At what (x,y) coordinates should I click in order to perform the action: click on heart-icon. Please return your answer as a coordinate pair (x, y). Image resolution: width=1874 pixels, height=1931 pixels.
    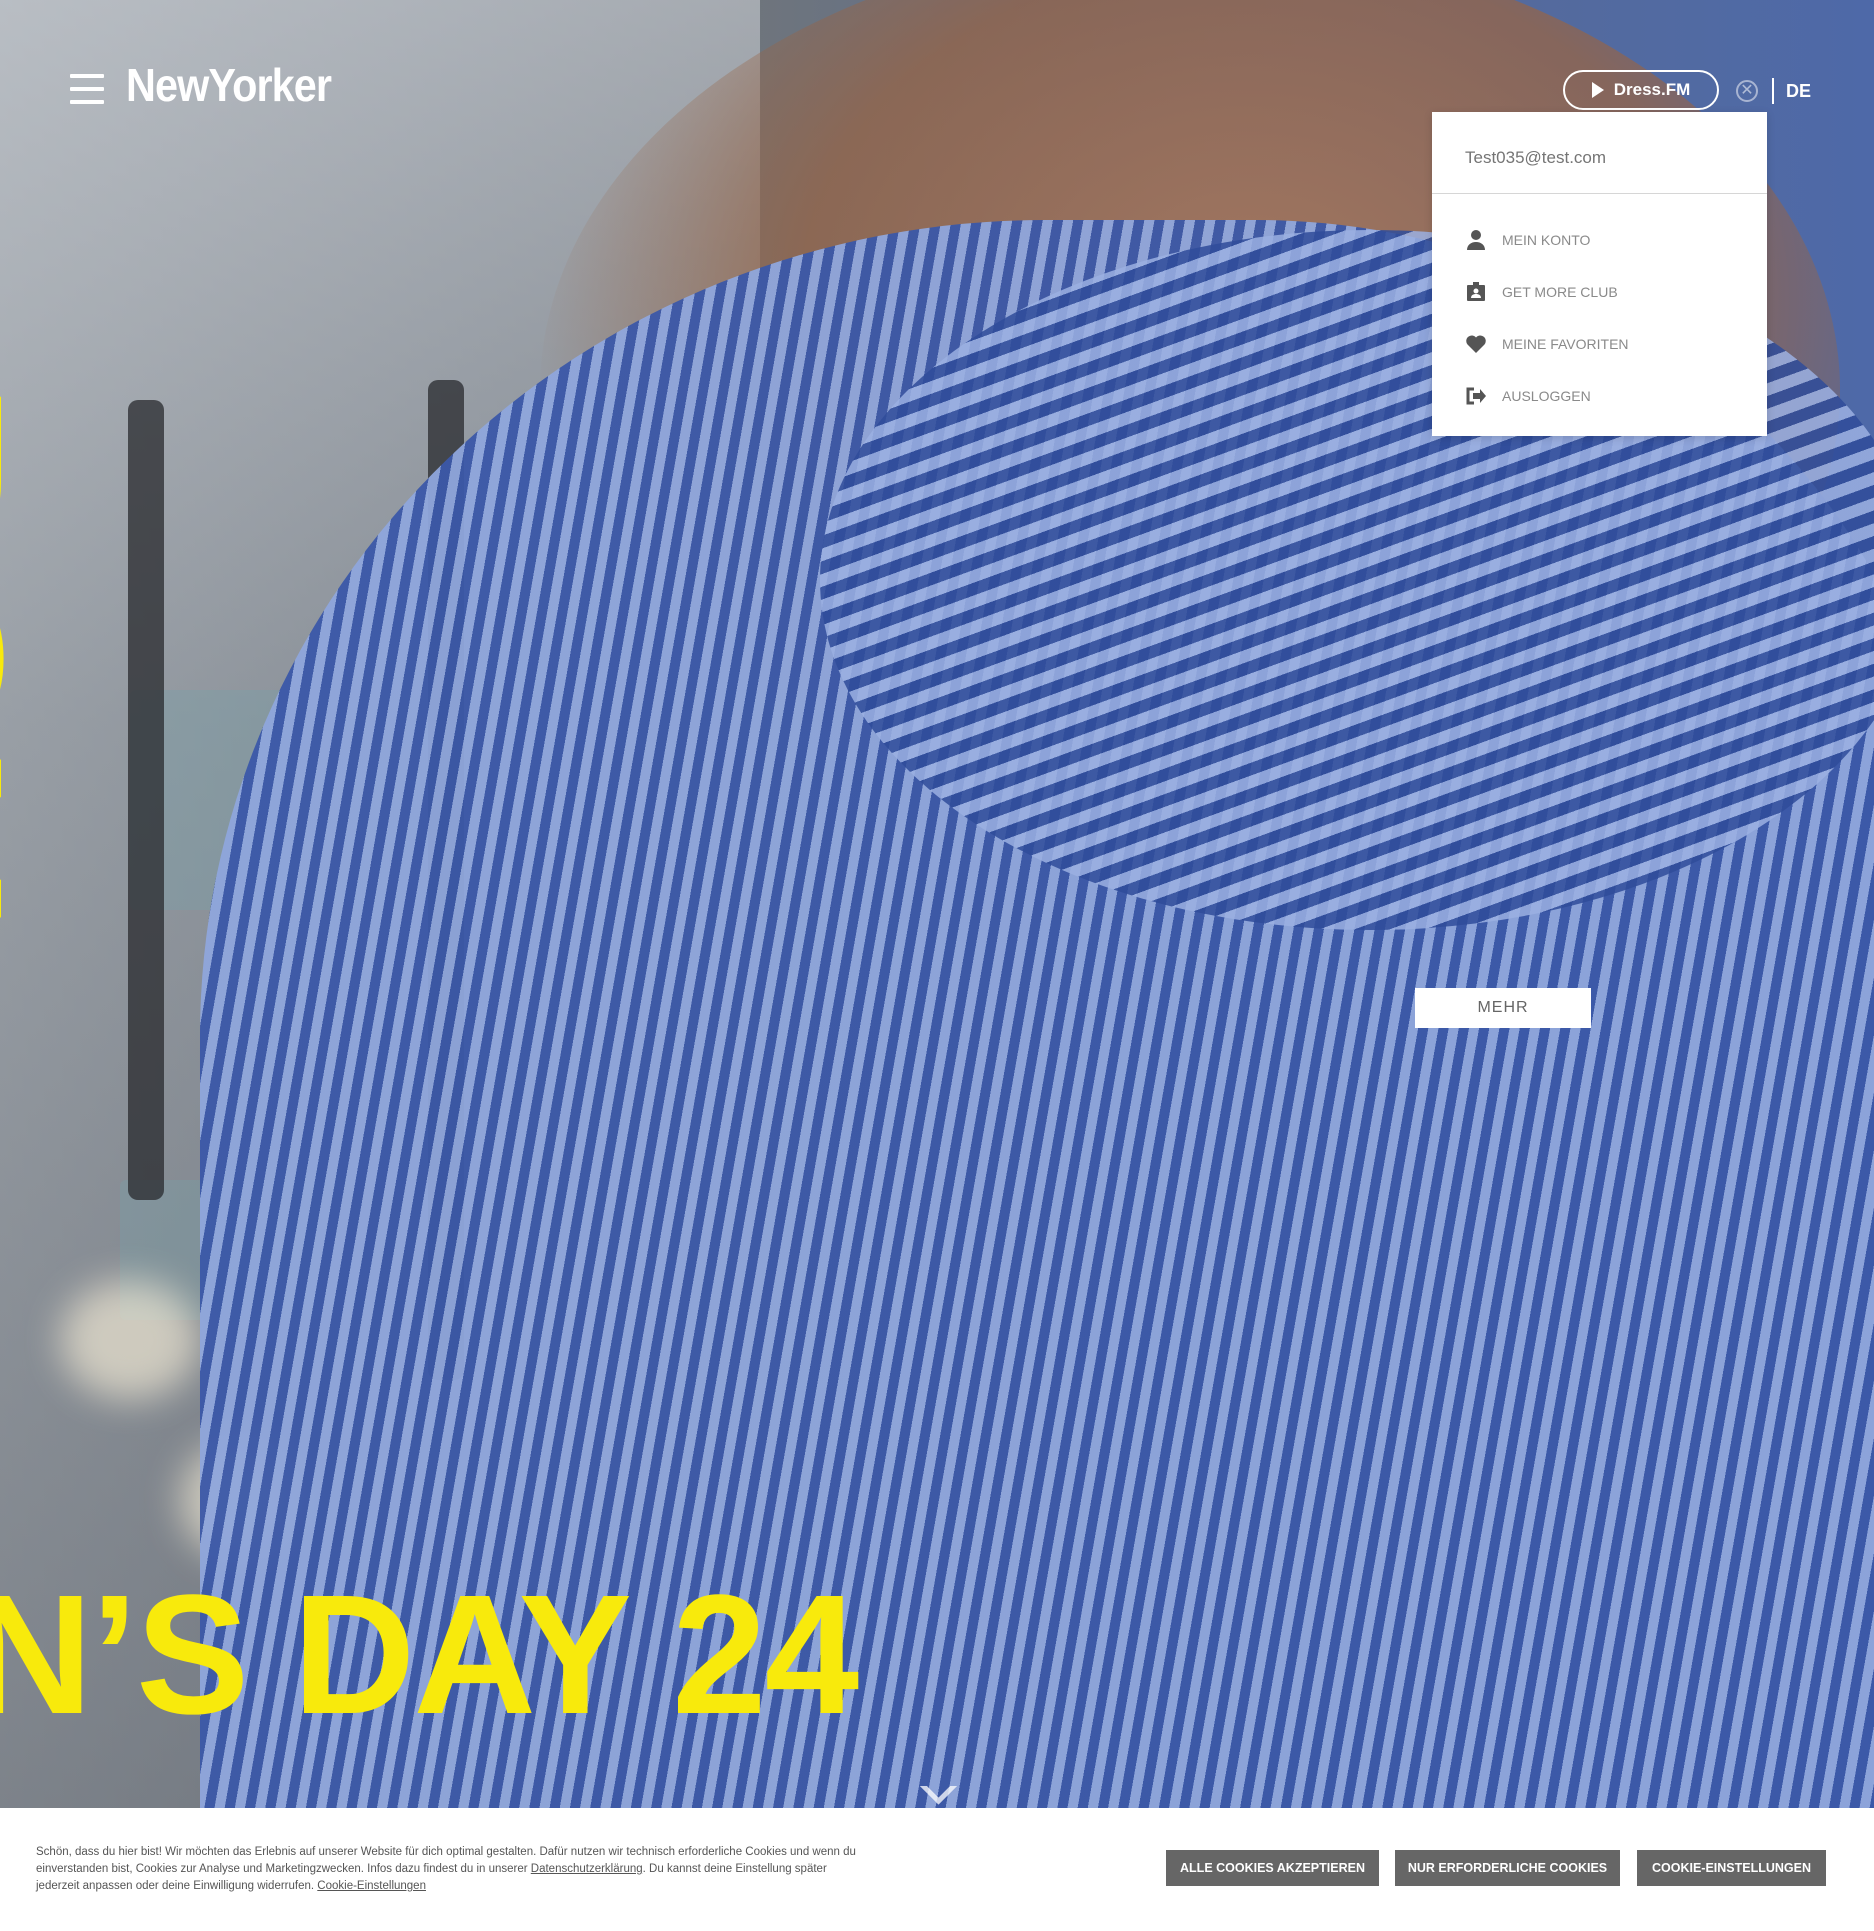
    Looking at the image, I should click on (1476, 344).